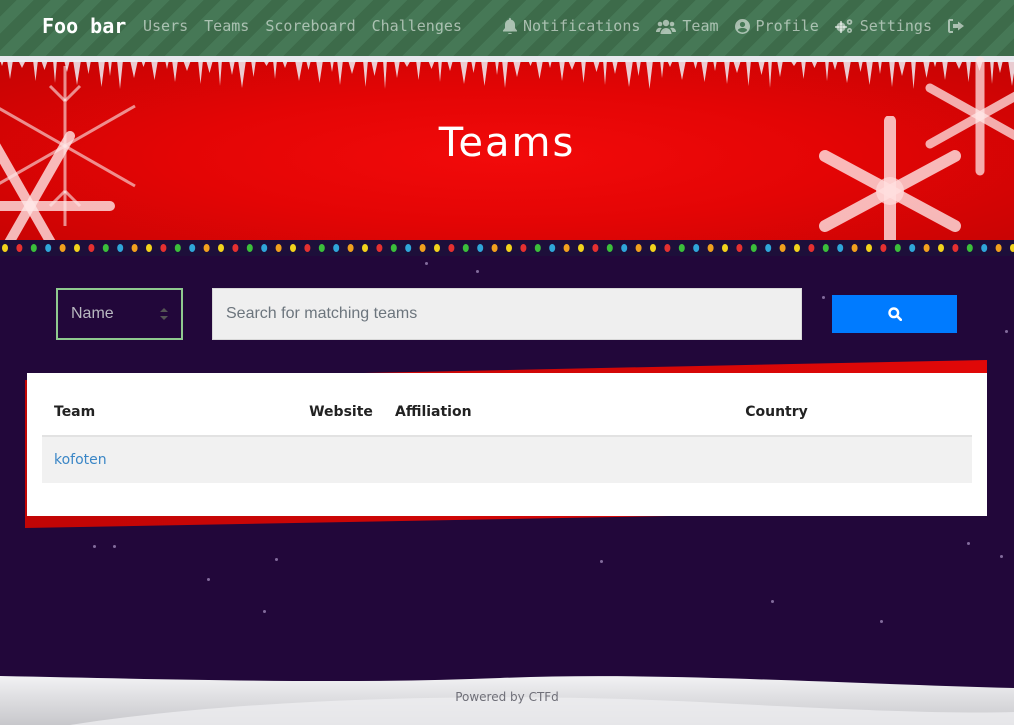 The image size is (1014, 725). I want to click on nav-settings-label: Settings, so click(895, 26).